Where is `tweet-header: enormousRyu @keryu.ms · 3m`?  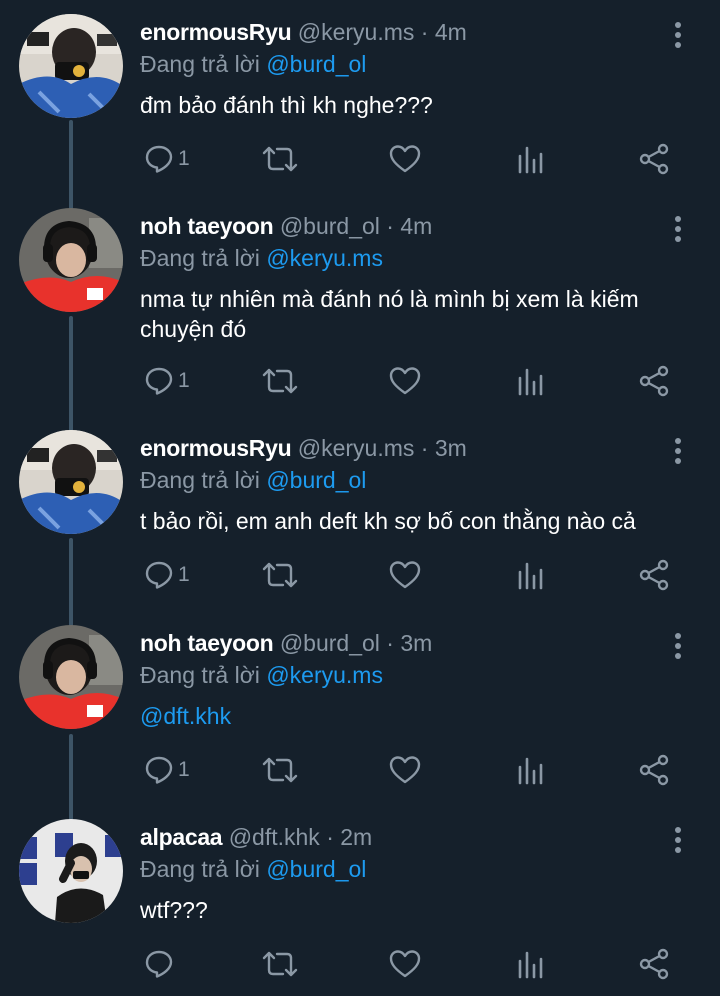
tweet-header: enormousRyu @keryu.ms · 3m is located at coordinates (303, 448).